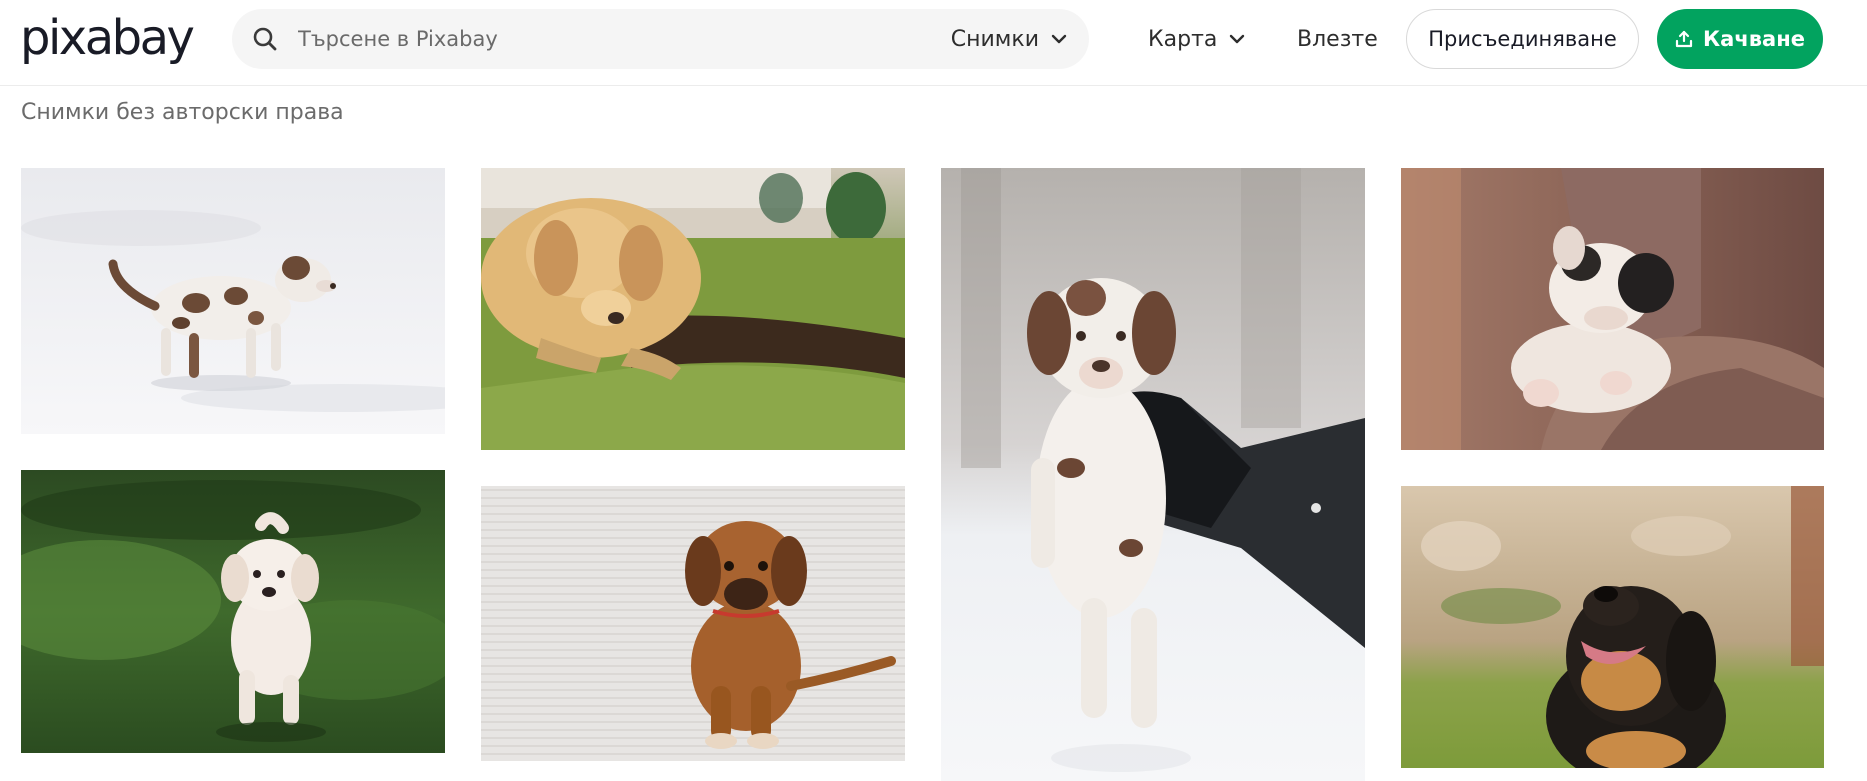  Describe the element at coordinates (107, 38) in the screenshot. I see `pixabay-logo: pixabay` at that location.